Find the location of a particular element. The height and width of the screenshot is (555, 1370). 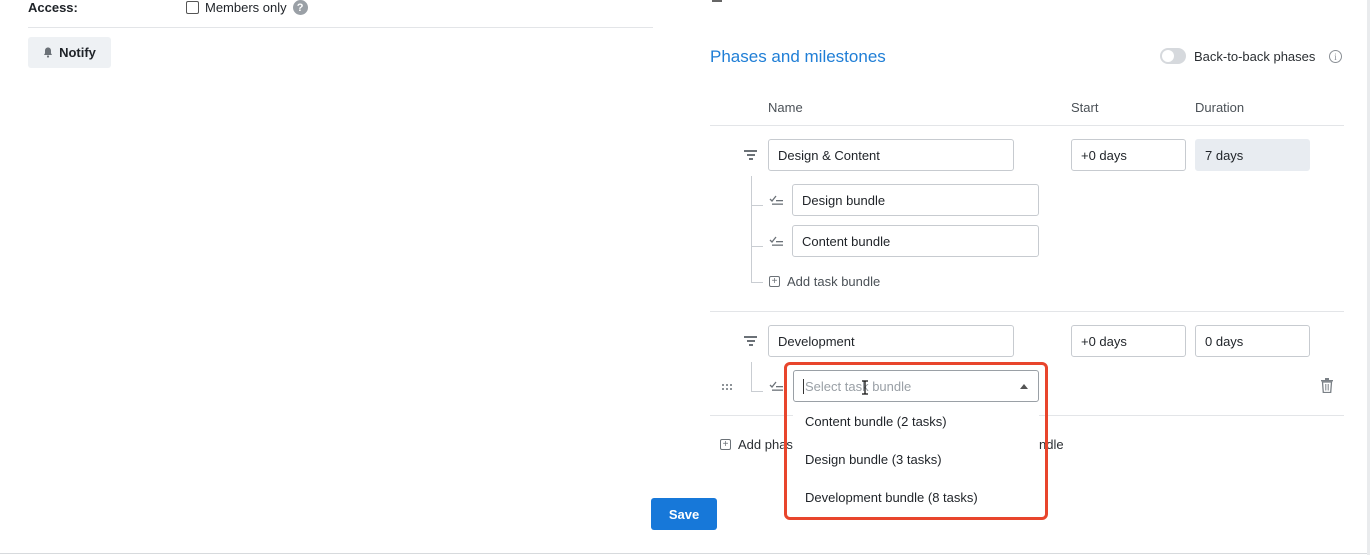

add-phase-button: + Add phas is located at coordinates (756, 444).